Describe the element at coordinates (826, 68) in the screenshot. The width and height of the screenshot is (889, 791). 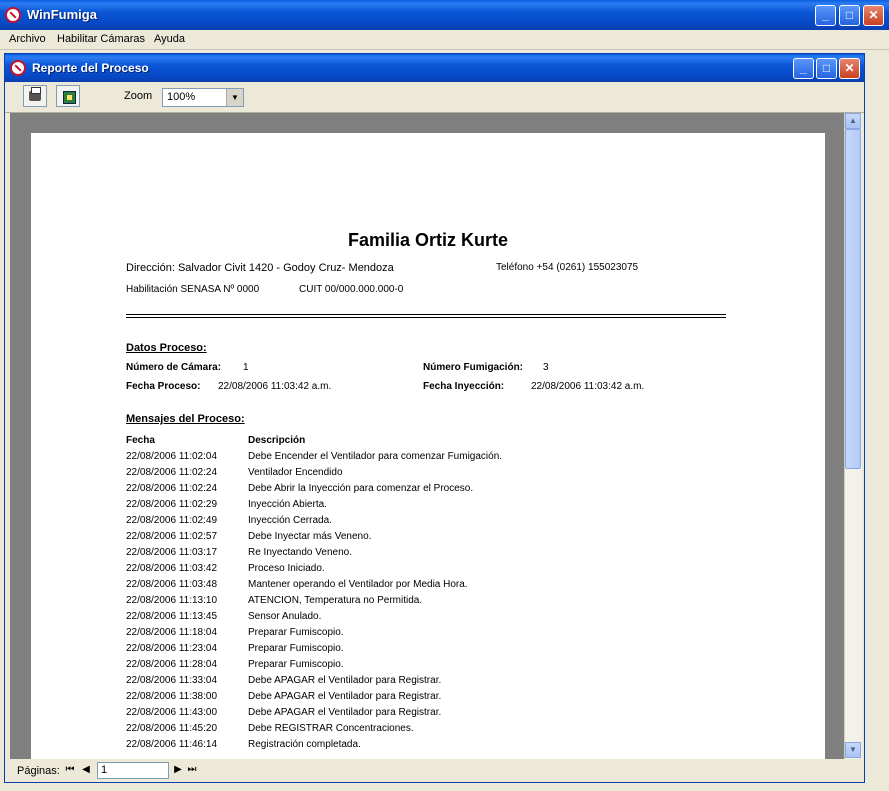
I see `report-maximize-button: □` at that location.